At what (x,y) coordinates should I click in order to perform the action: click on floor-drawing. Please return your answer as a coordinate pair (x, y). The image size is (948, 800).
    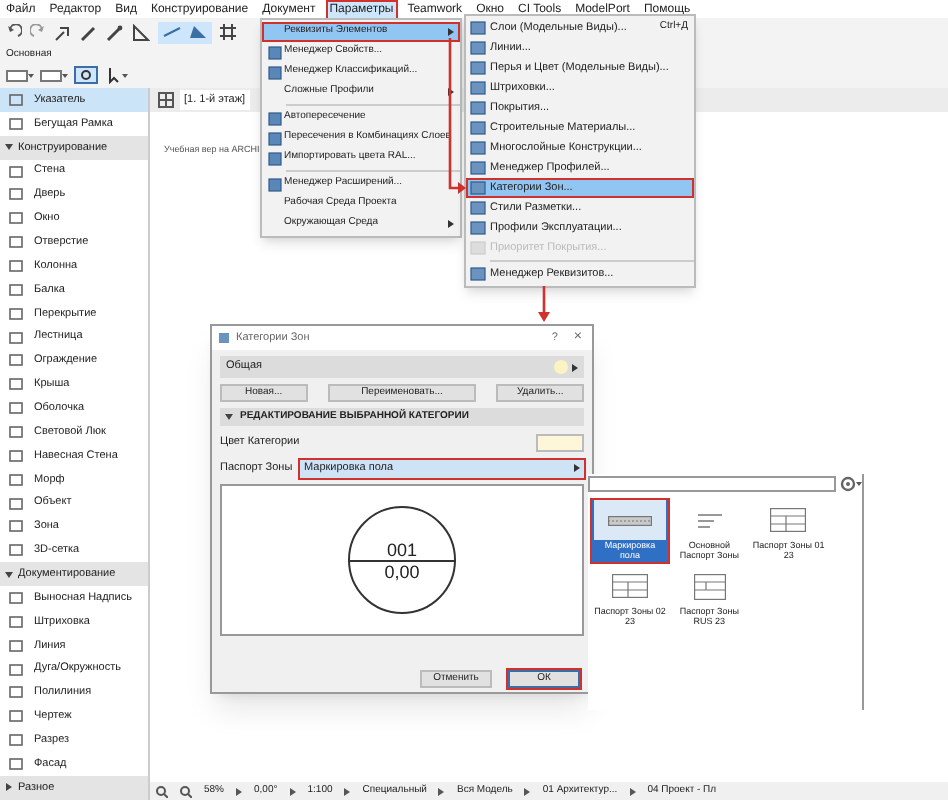
    Looking at the image, I should click on (630, 520).